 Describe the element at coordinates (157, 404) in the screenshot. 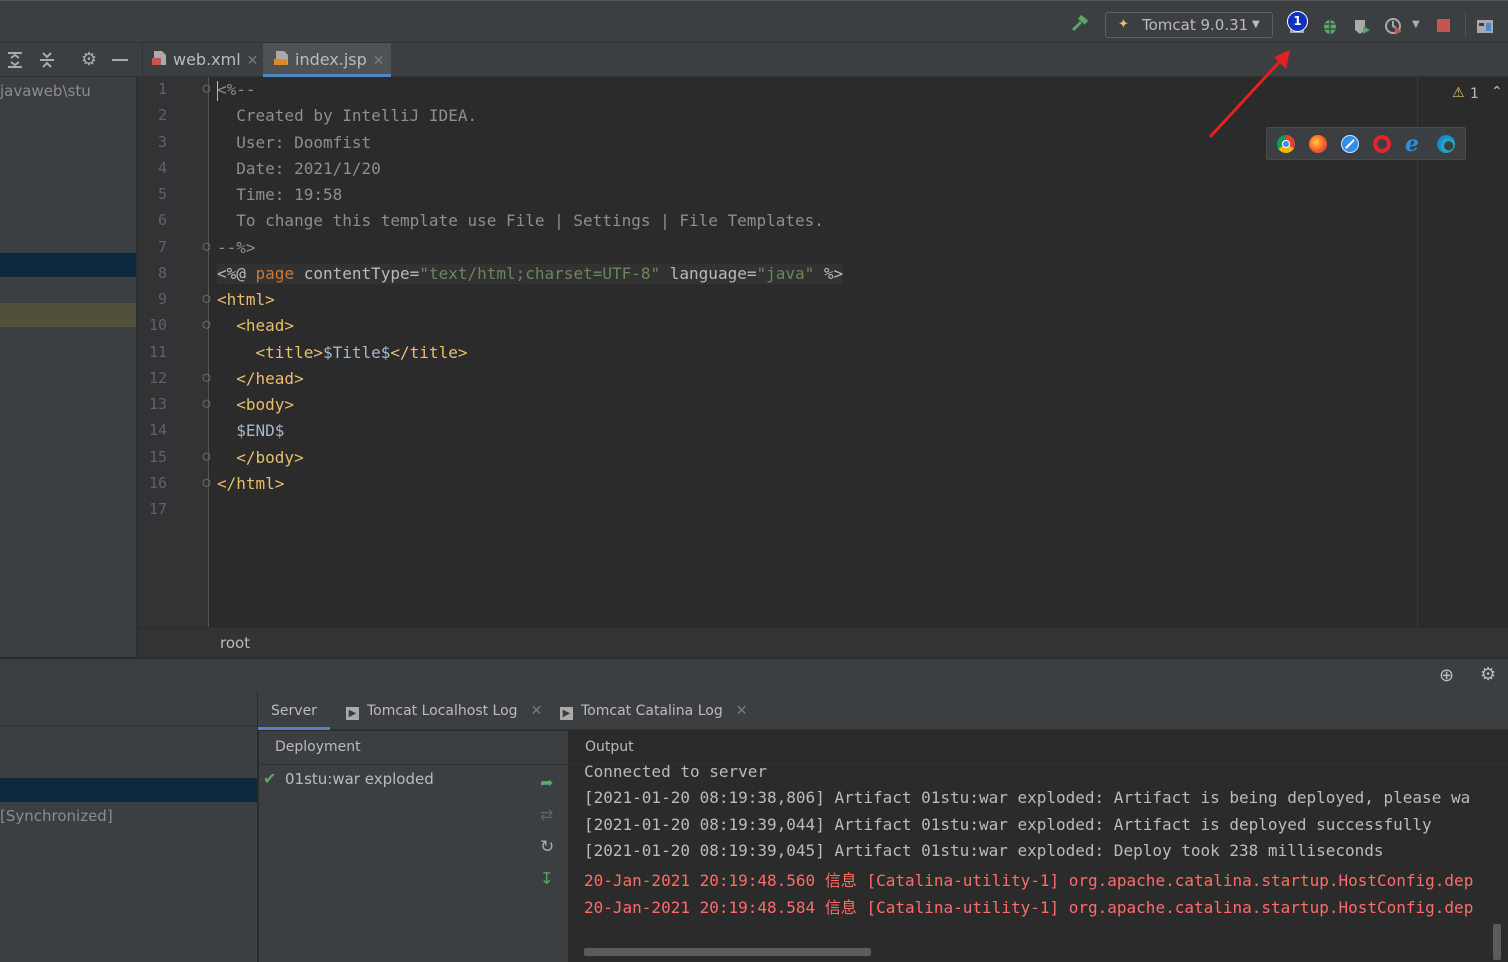

I see `line-number: 13` at that location.